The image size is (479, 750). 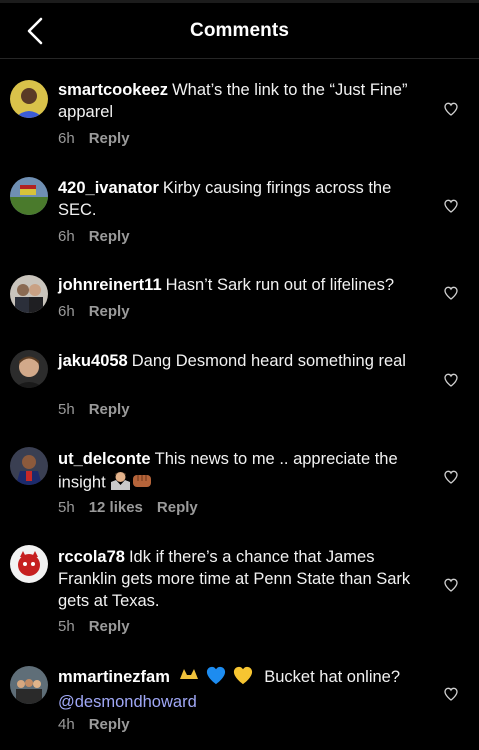 What do you see at coordinates (110, 285) in the screenshot?
I see `comment-username: johnreinert11` at bounding box center [110, 285].